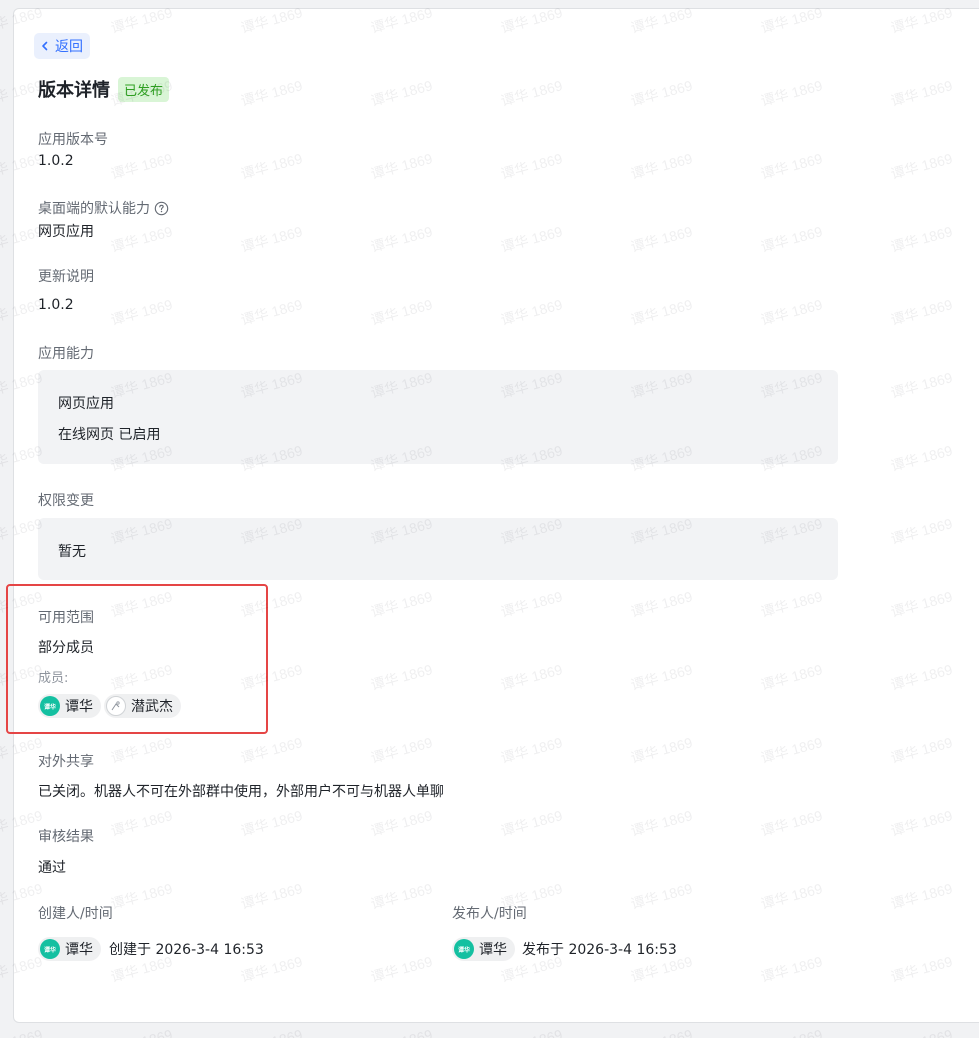 The height and width of the screenshot is (1038, 979). I want to click on capability-panel: 网页应用 在线网页 已启用, so click(438, 417).